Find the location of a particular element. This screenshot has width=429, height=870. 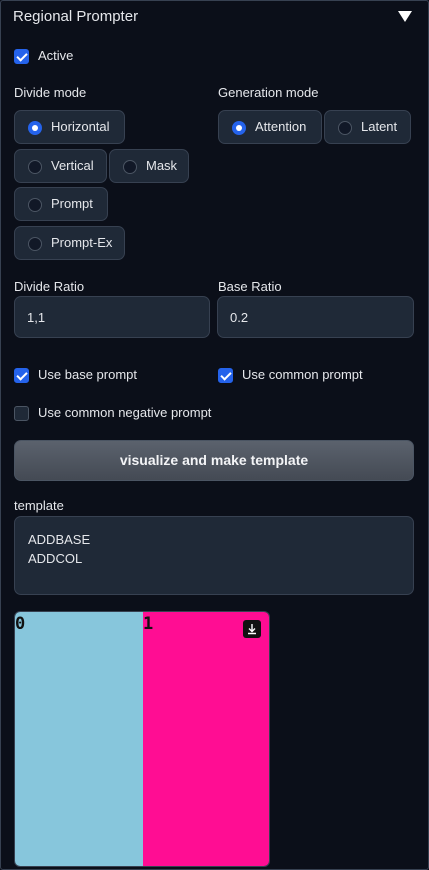

use-base-prompt-label: Use base prompt is located at coordinates (87, 374).